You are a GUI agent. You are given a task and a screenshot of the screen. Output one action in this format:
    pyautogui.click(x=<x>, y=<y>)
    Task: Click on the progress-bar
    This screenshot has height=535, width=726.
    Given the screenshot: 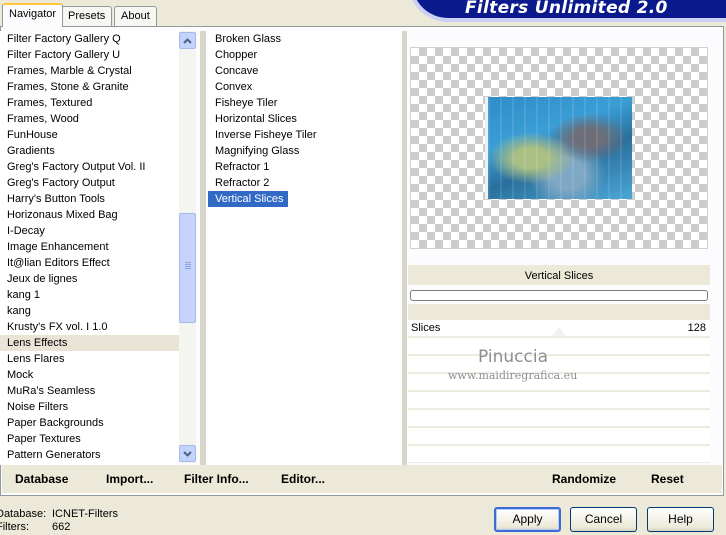 What is the action you would take?
    pyautogui.click(x=559, y=295)
    